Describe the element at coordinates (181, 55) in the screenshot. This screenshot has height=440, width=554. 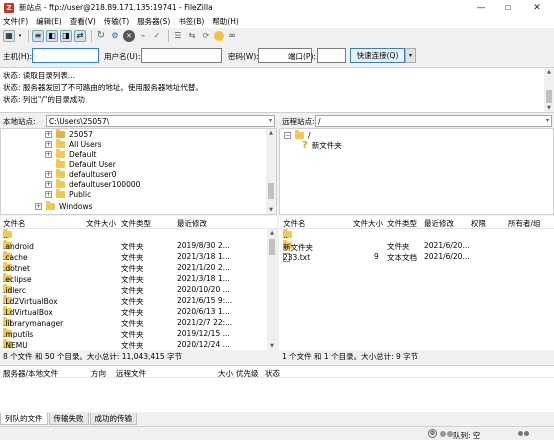
I see `username-input` at that location.